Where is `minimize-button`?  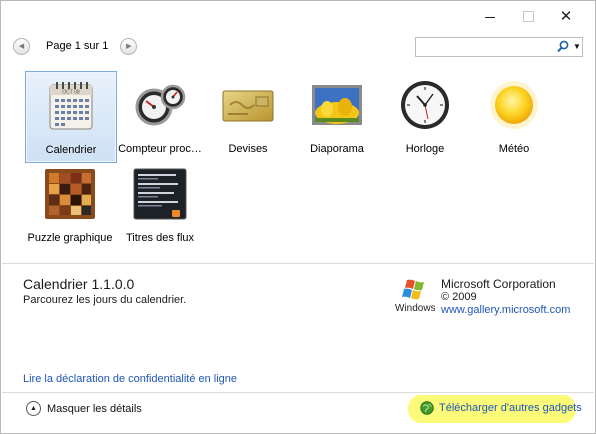
minimize-button is located at coordinates (490, 16).